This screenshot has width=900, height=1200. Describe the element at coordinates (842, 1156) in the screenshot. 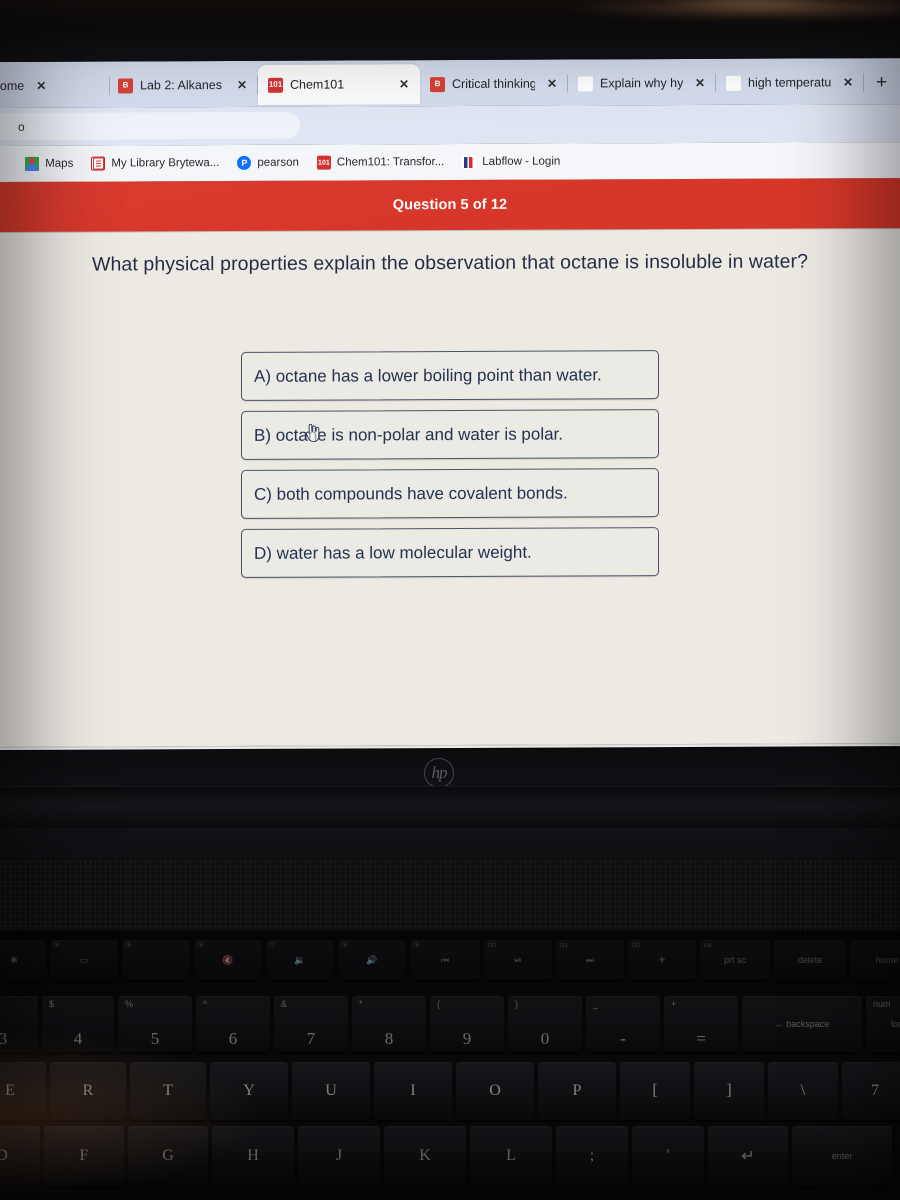

I see `key-enter: enter` at that location.